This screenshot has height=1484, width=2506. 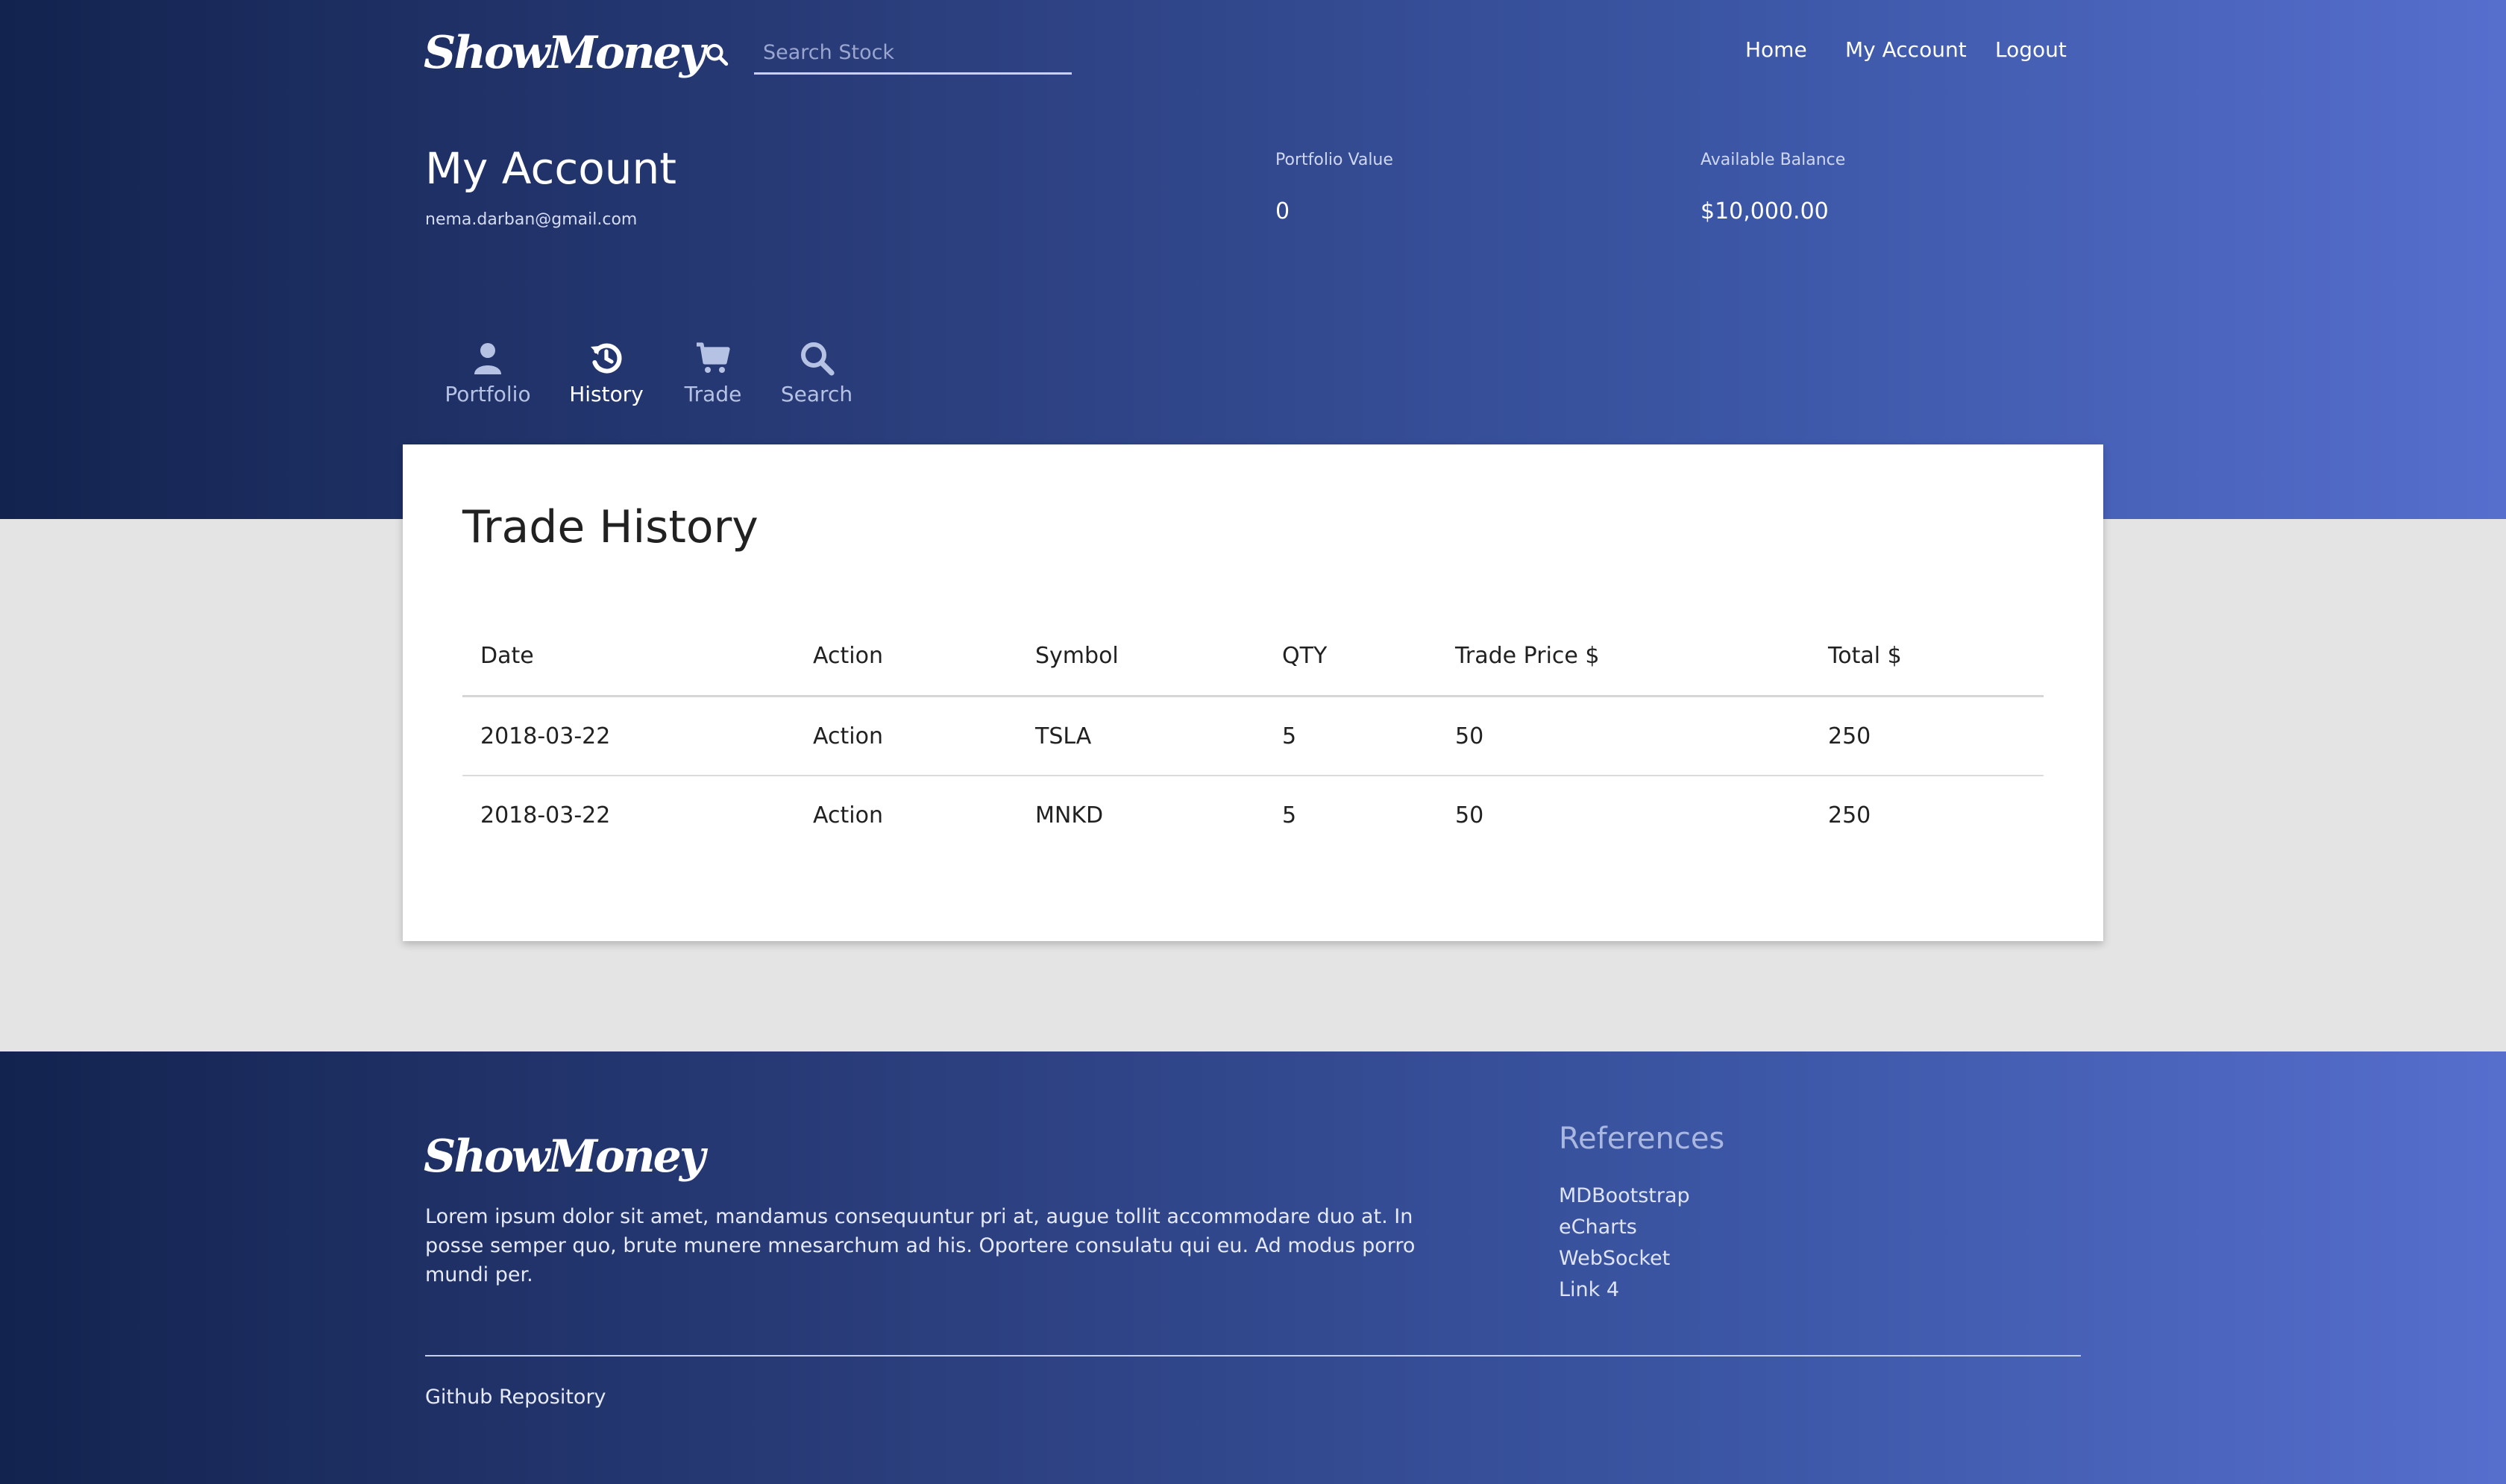 I want to click on references-heading: References, so click(x=1642, y=1139).